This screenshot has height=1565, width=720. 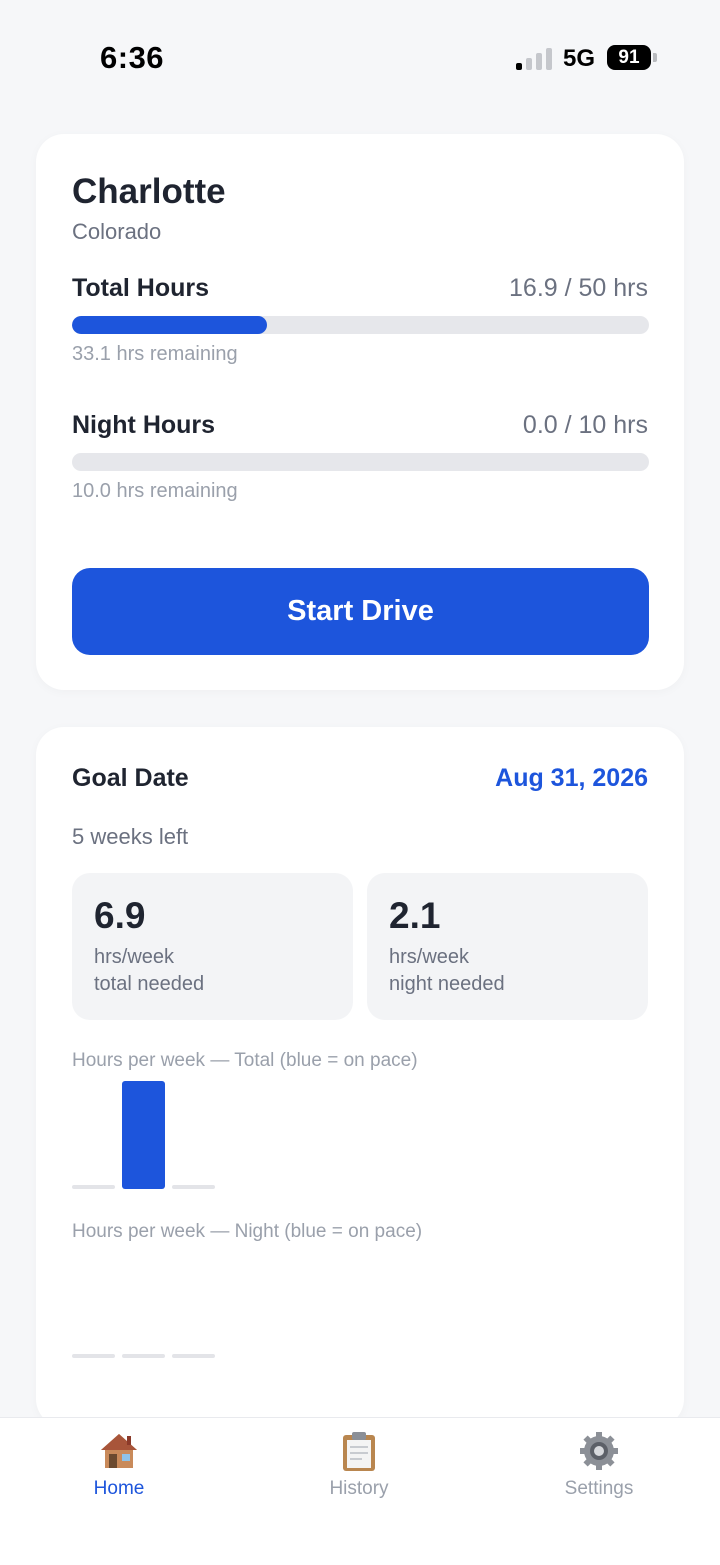 What do you see at coordinates (117, 231) in the screenshot?
I see `learner-state: Colorado` at bounding box center [117, 231].